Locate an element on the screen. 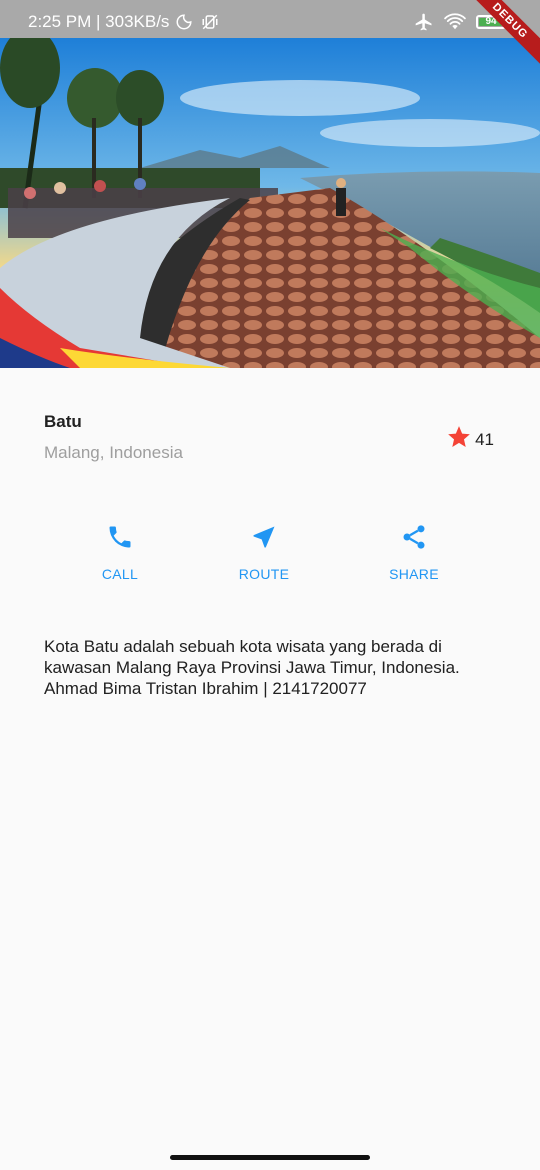  star-icon is located at coordinates (459, 439).